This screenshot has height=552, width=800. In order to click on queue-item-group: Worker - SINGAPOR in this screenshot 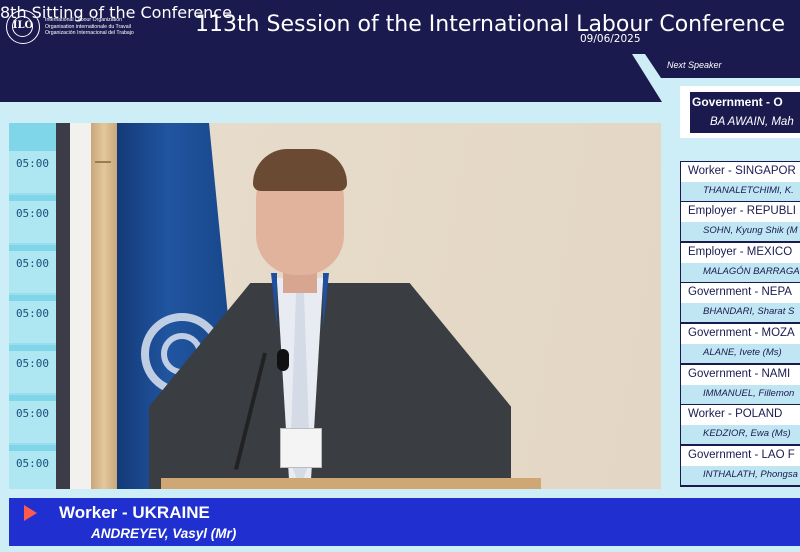, I will do `click(740, 172)`.